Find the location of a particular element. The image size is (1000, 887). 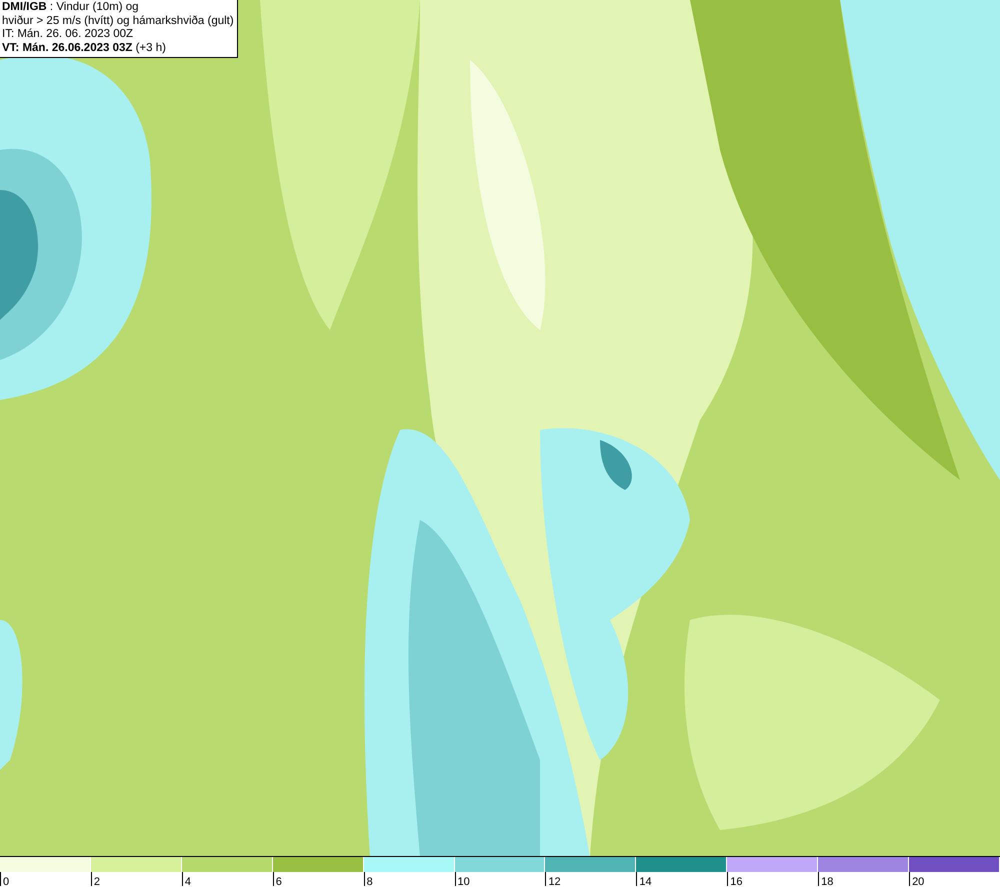

title-line: IT: Mán. 26. 06. 2023 00Z is located at coordinates (68, 35).